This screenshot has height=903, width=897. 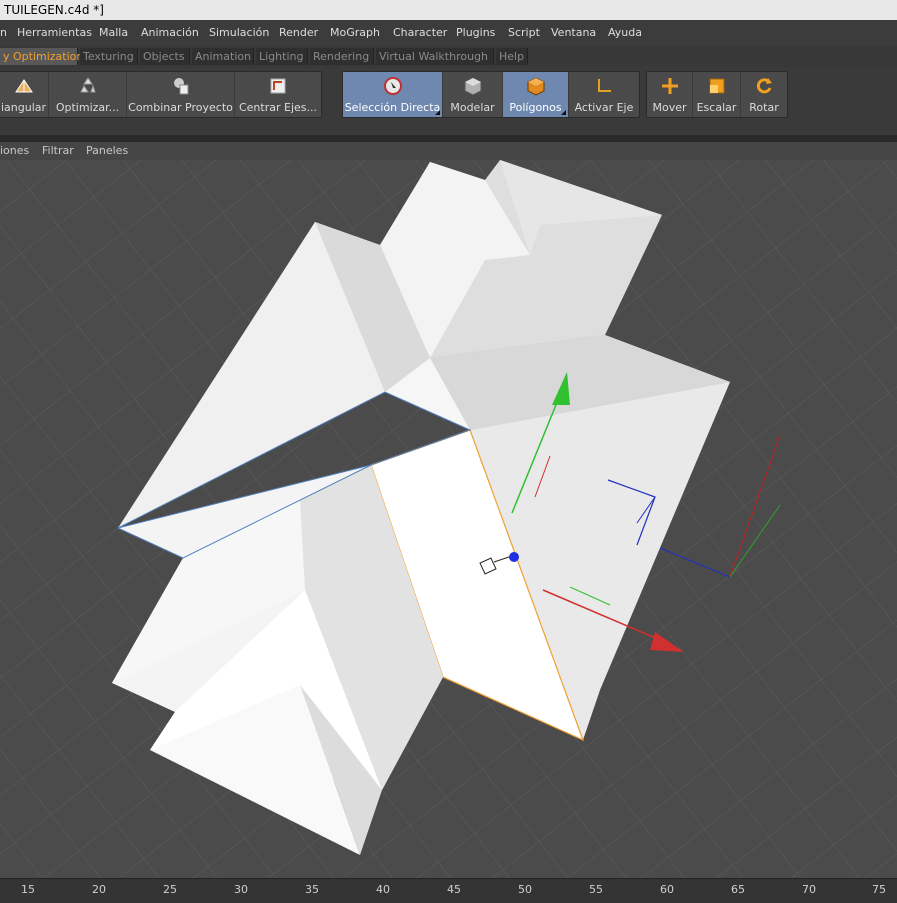 What do you see at coordinates (54, 32) in the screenshot?
I see `menu-herramientas: Herramientas` at bounding box center [54, 32].